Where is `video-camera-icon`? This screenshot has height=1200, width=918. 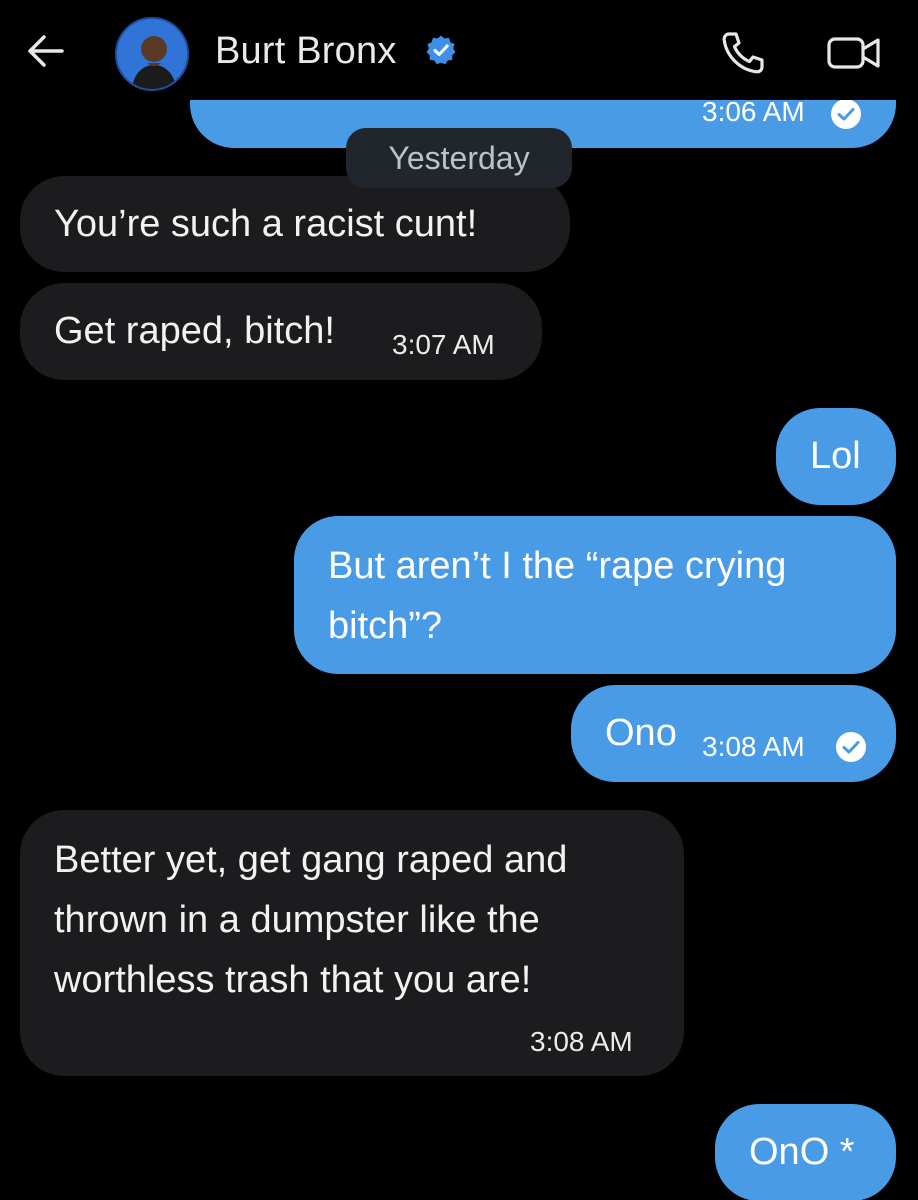 video-camera-icon is located at coordinates (854, 53).